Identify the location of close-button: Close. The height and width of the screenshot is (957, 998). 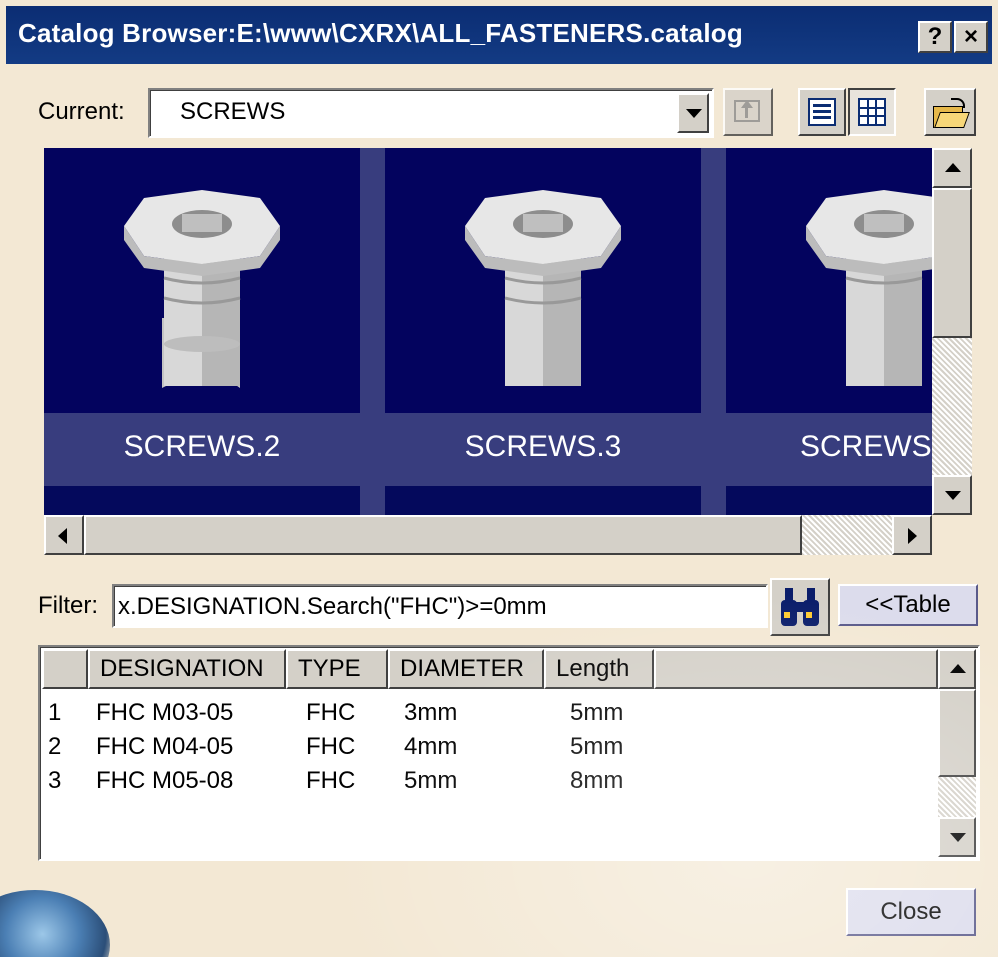
(911, 912).